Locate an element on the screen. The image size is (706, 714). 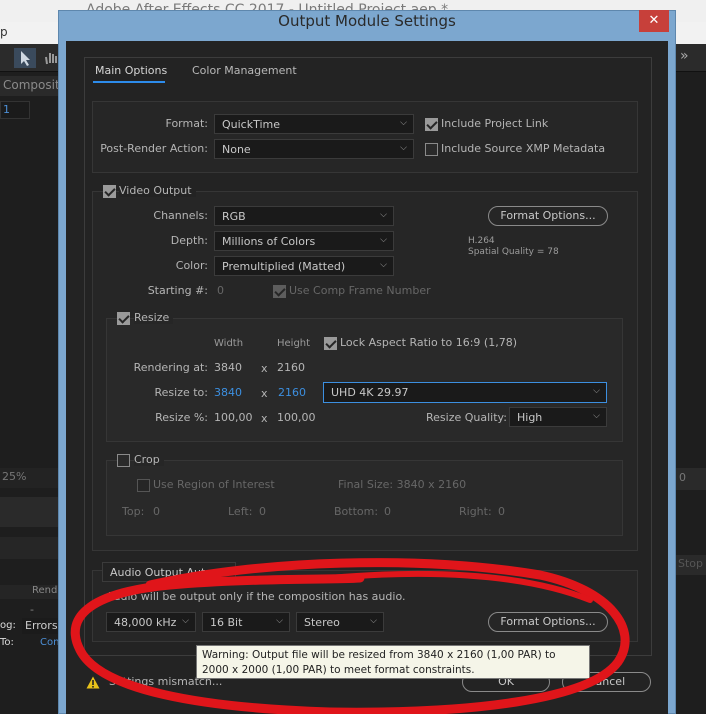
menu-item-help: p is located at coordinates (4, 32).